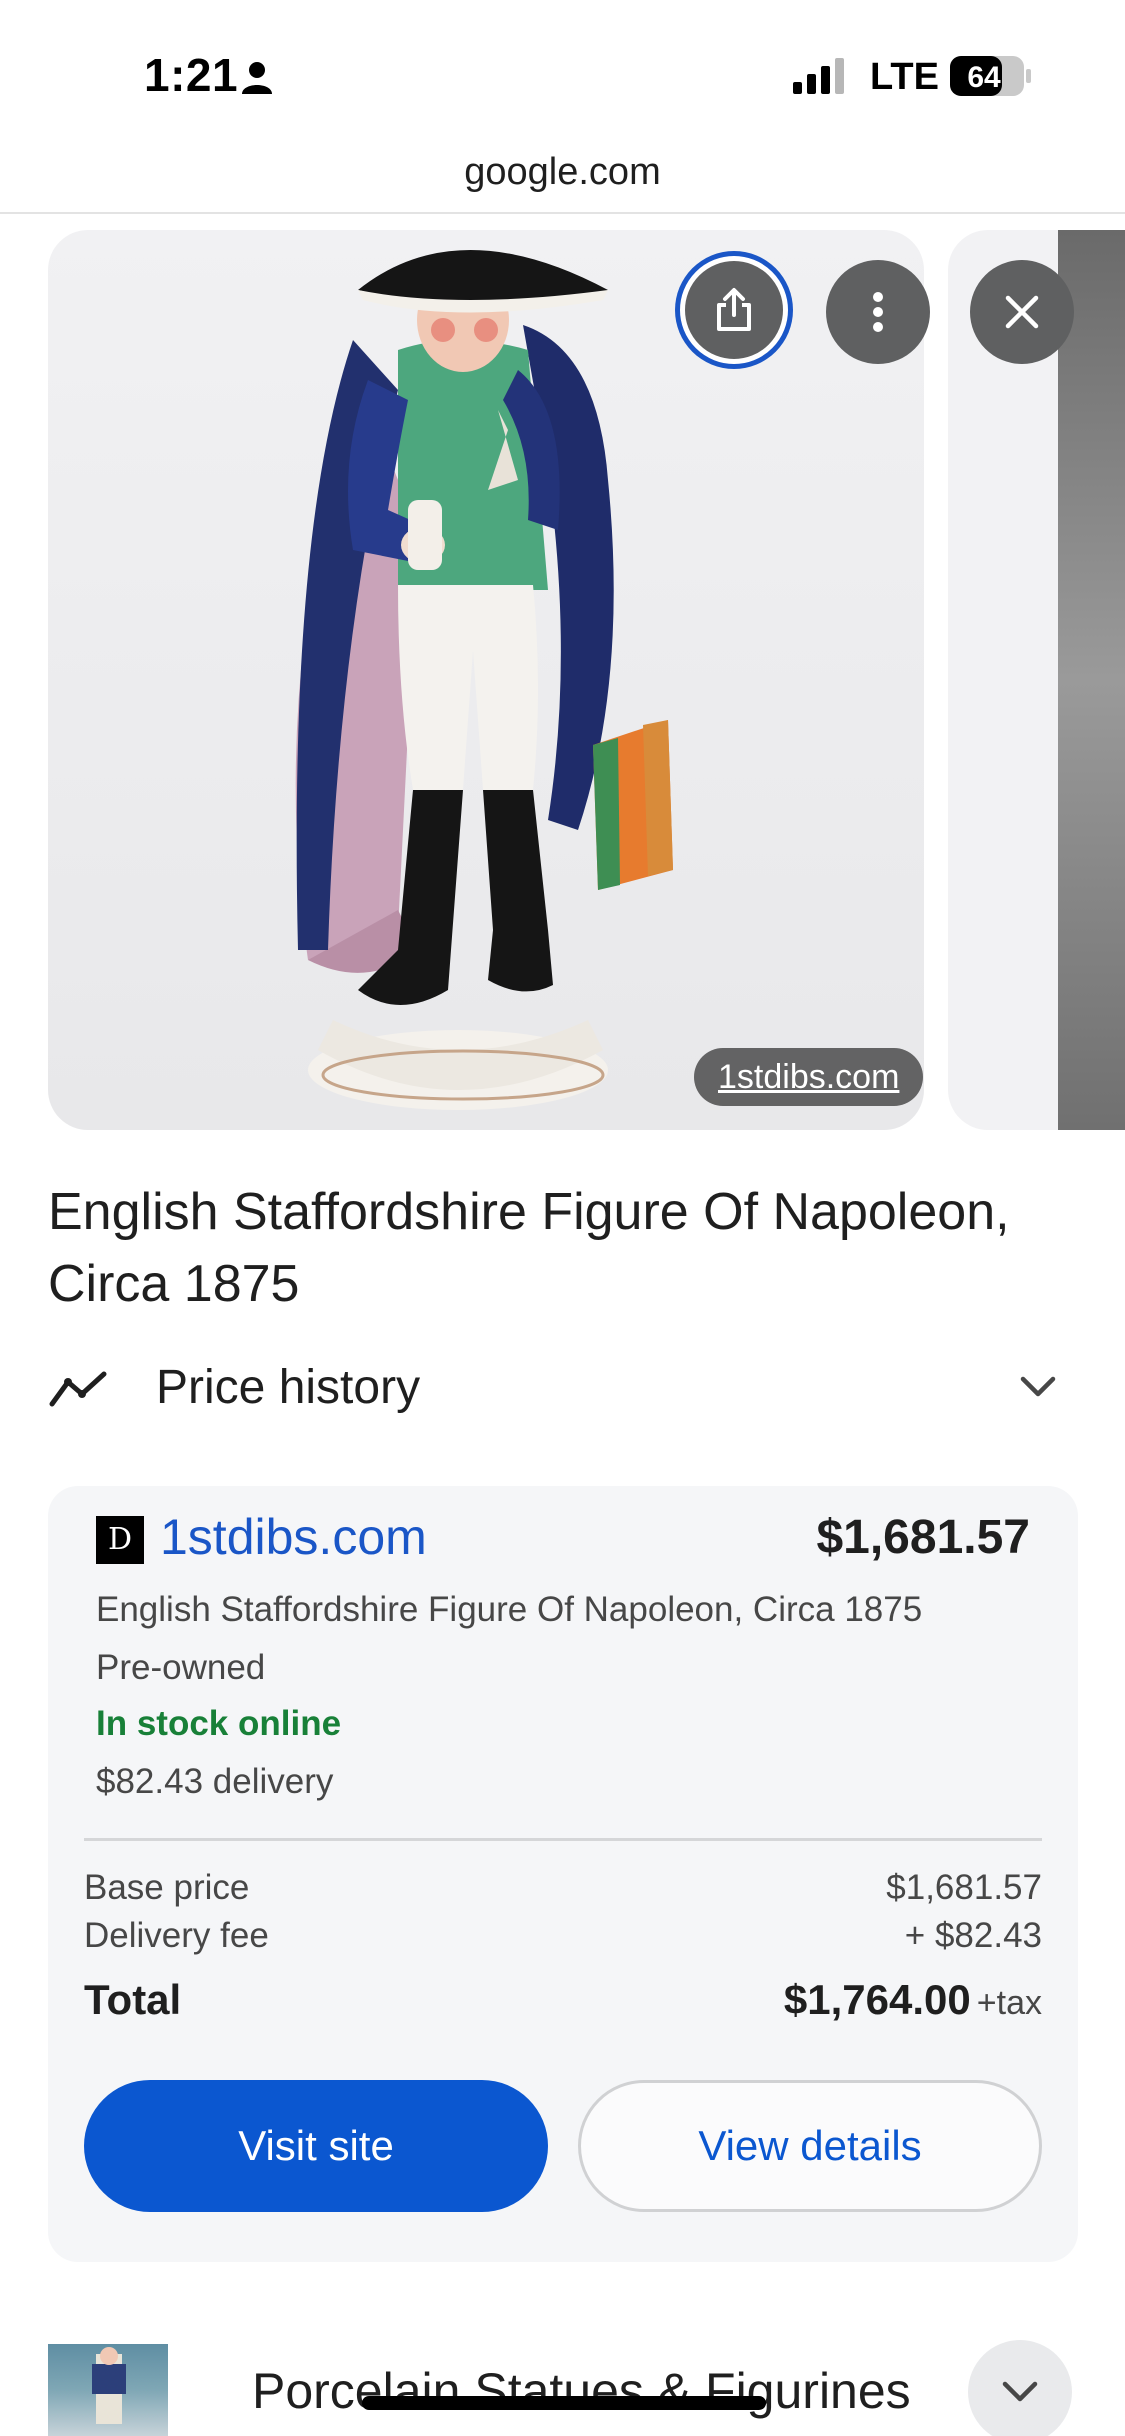  I want to click on base-price-value: $1,681.57, so click(964, 1887).